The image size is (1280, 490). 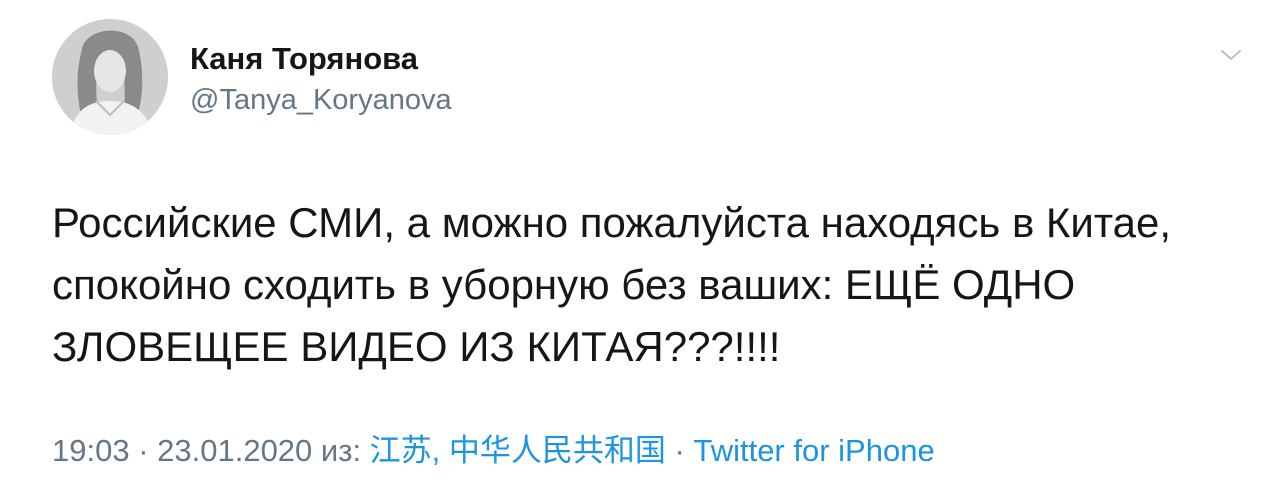 I want to click on source-link: Twitter for iPhone, so click(x=813, y=450).